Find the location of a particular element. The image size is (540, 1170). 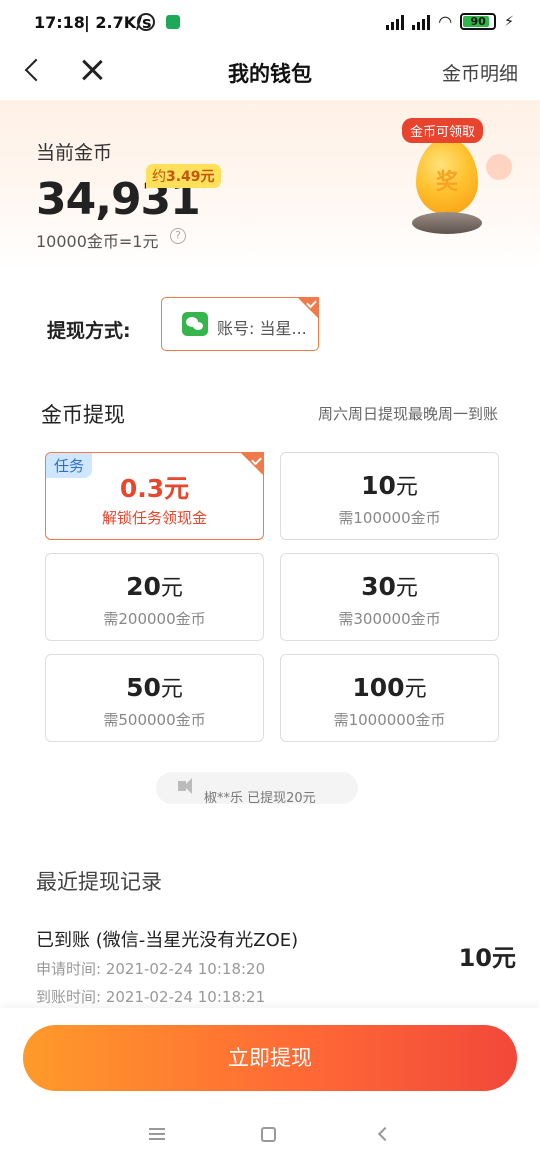

withdraw-option-10: 10元 需100000金币 is located at coordinates (389, 496).